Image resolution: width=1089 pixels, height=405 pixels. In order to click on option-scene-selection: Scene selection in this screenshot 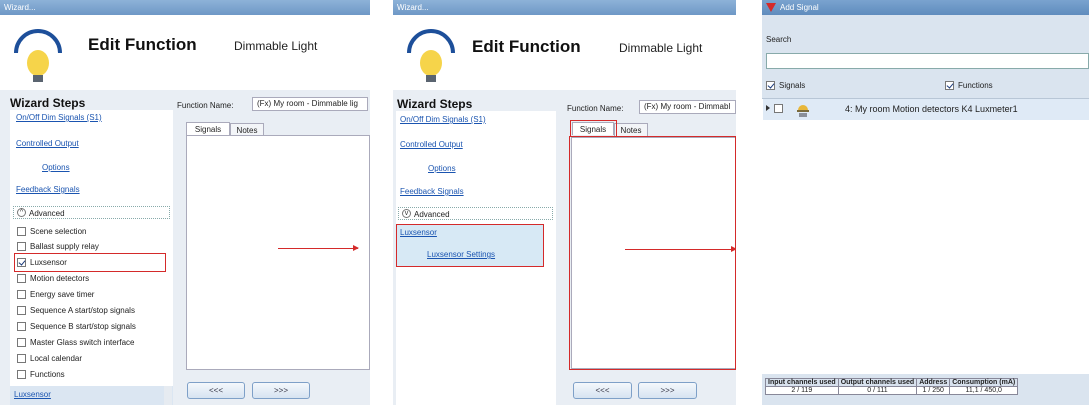, I will do `click(51, 231)`.